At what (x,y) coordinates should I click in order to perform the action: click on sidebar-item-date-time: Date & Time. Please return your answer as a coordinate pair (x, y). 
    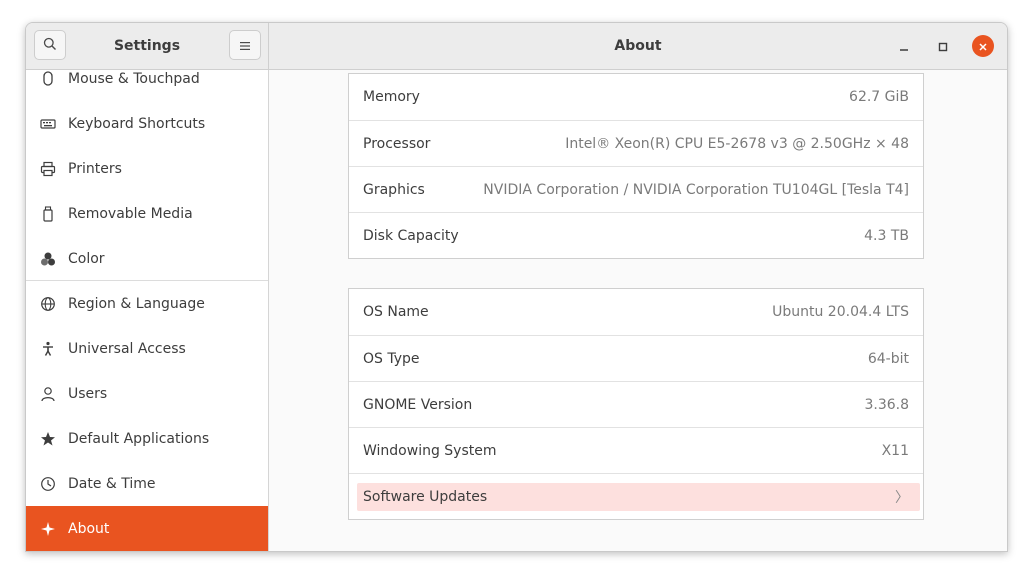
    Looking at the image, I should click on (147, 483).